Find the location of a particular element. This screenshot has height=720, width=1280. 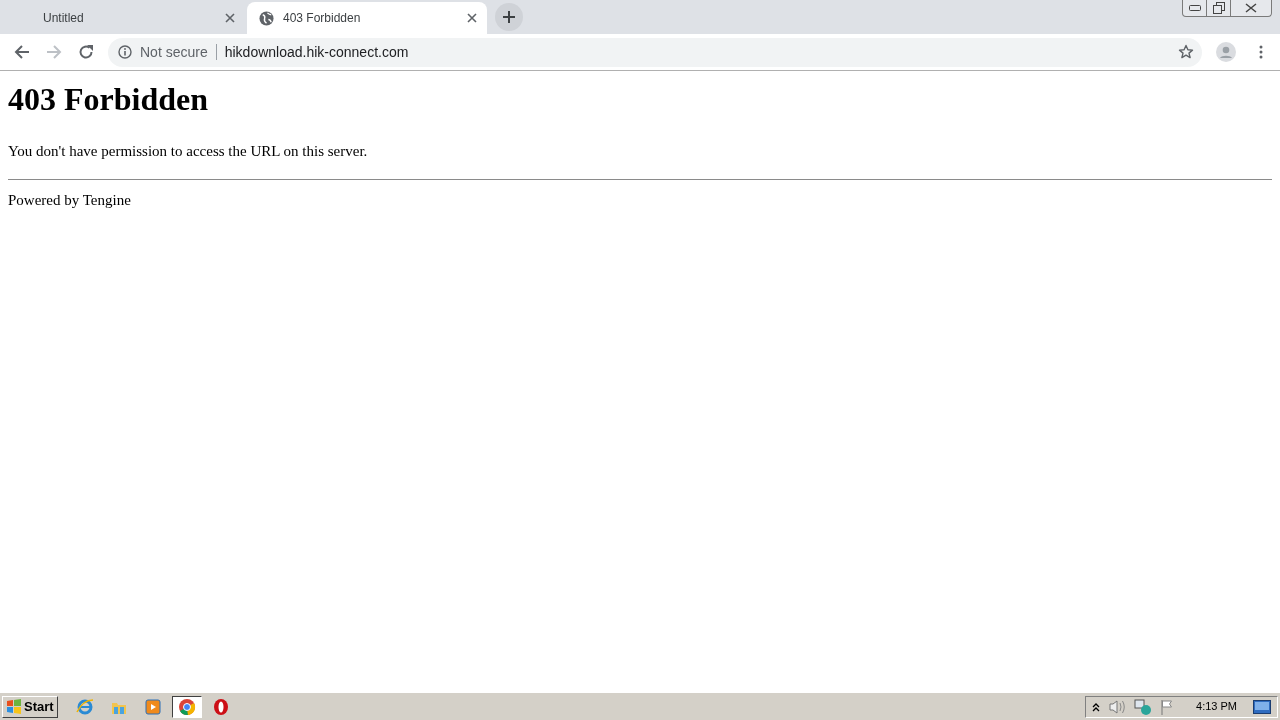

taskbar-app-button is located at coordinates (186, 706).